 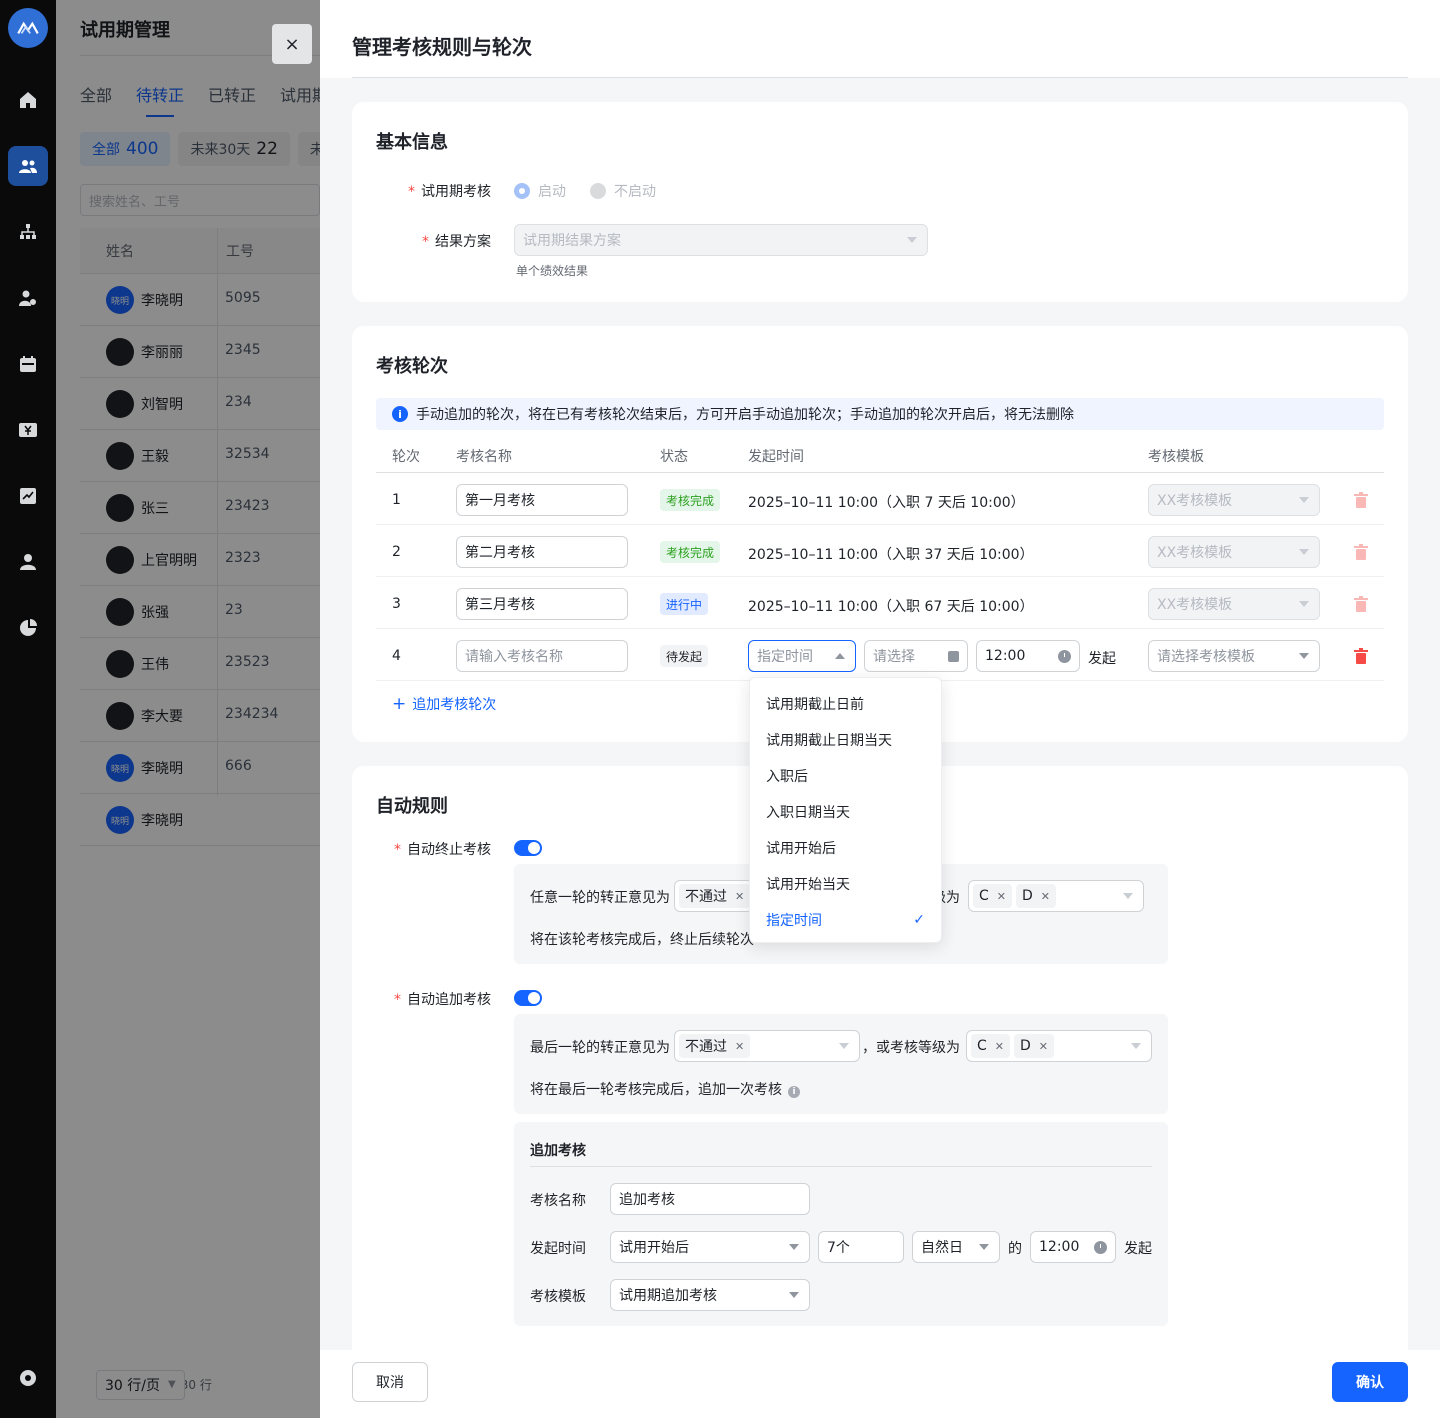 What do you see at coordinates (542, 552) in the screenshot?
I see `round-name-input: 第二月考核` at bounding box center [542, 552].